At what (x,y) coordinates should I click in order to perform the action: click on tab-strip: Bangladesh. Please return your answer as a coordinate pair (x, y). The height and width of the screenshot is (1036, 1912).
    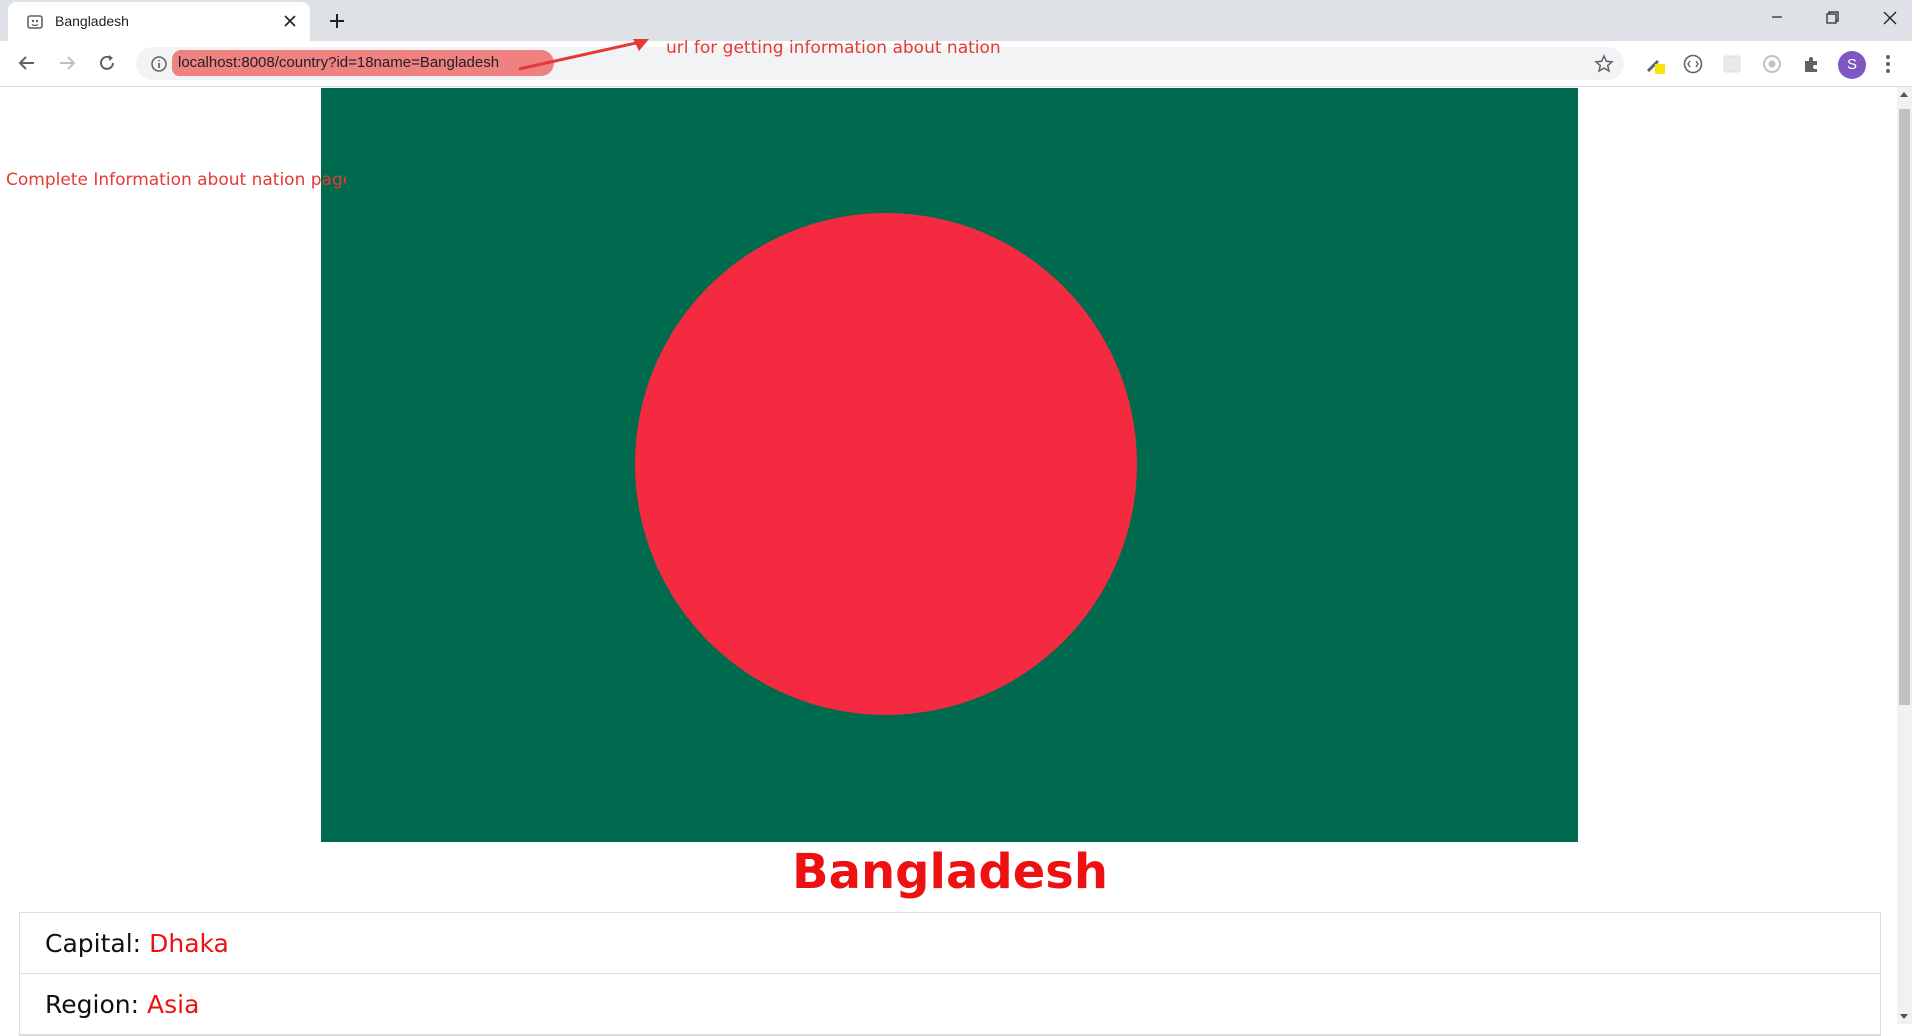
    Looking at the image, I should click on (956, 20).